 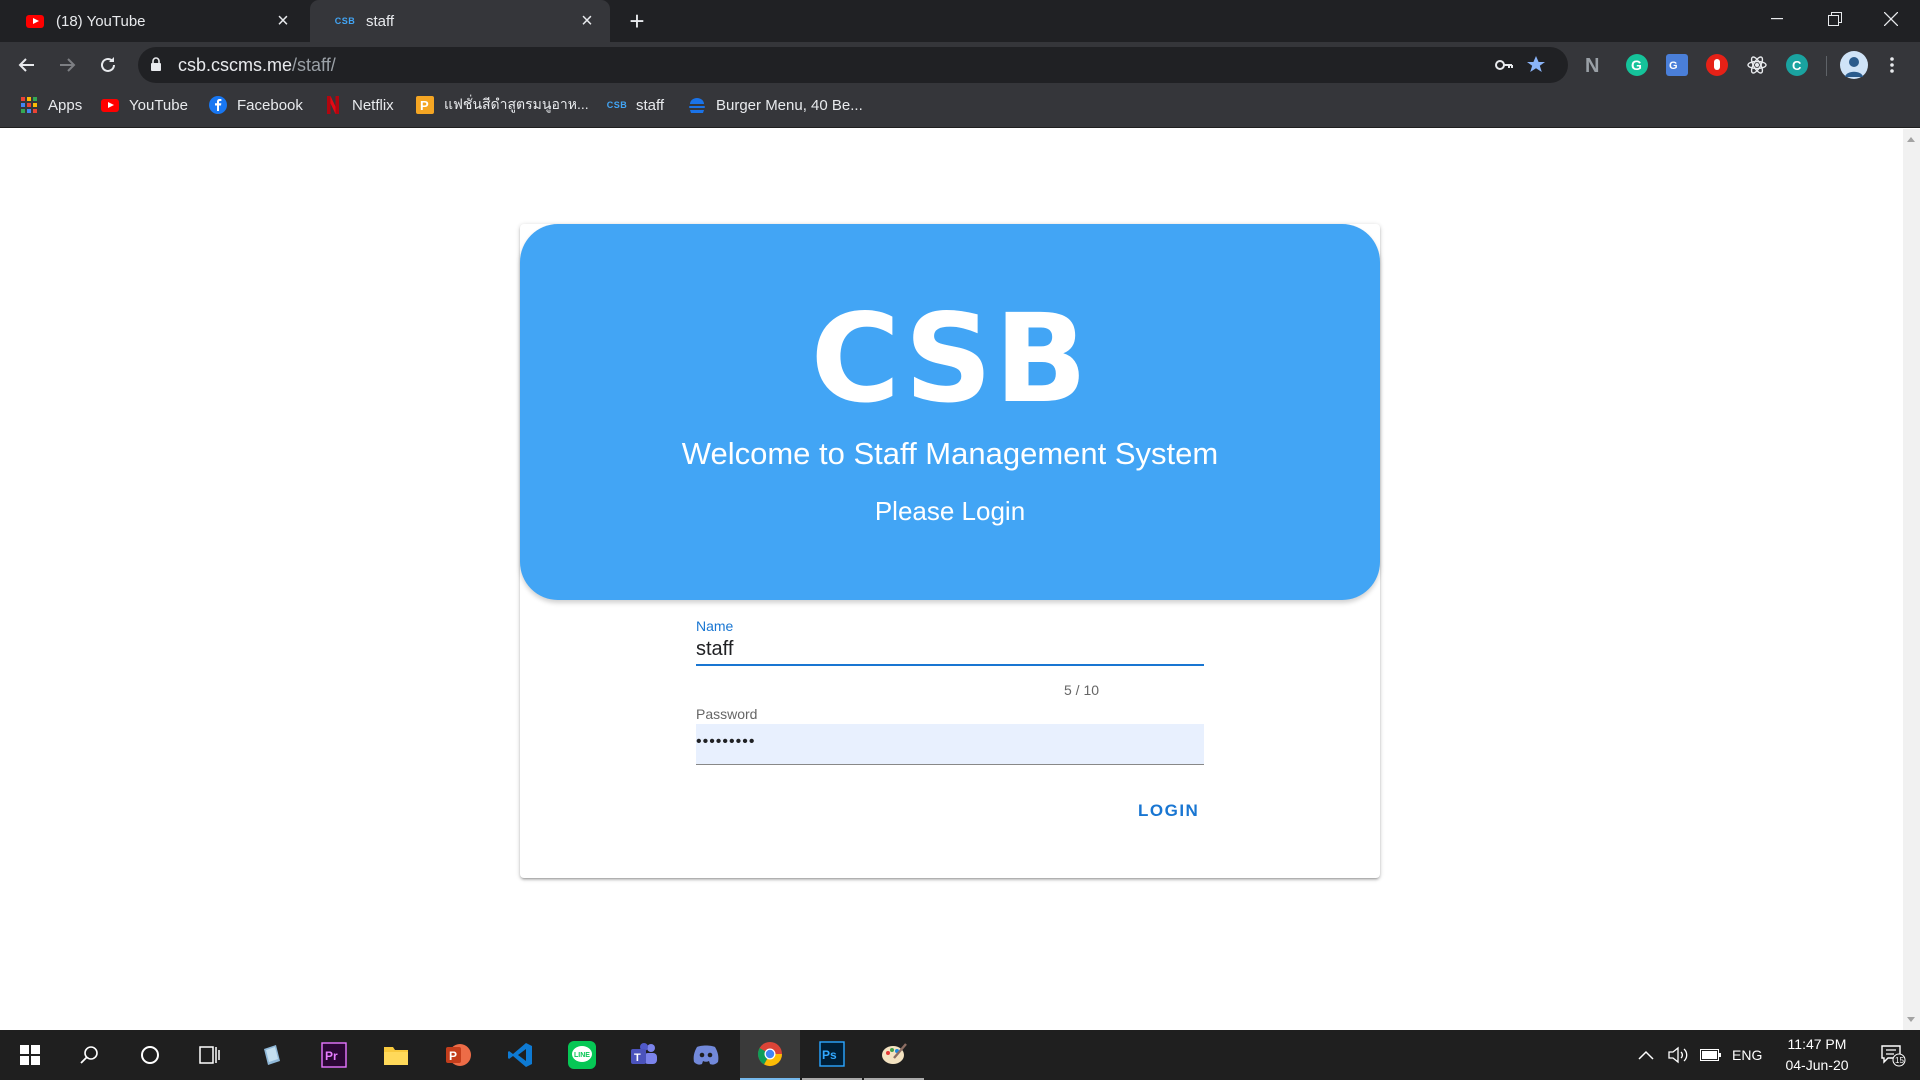 I want to click on browser-toolbar: csb.cscms.me/staff/ N G G C, so click(x=960, y=65).